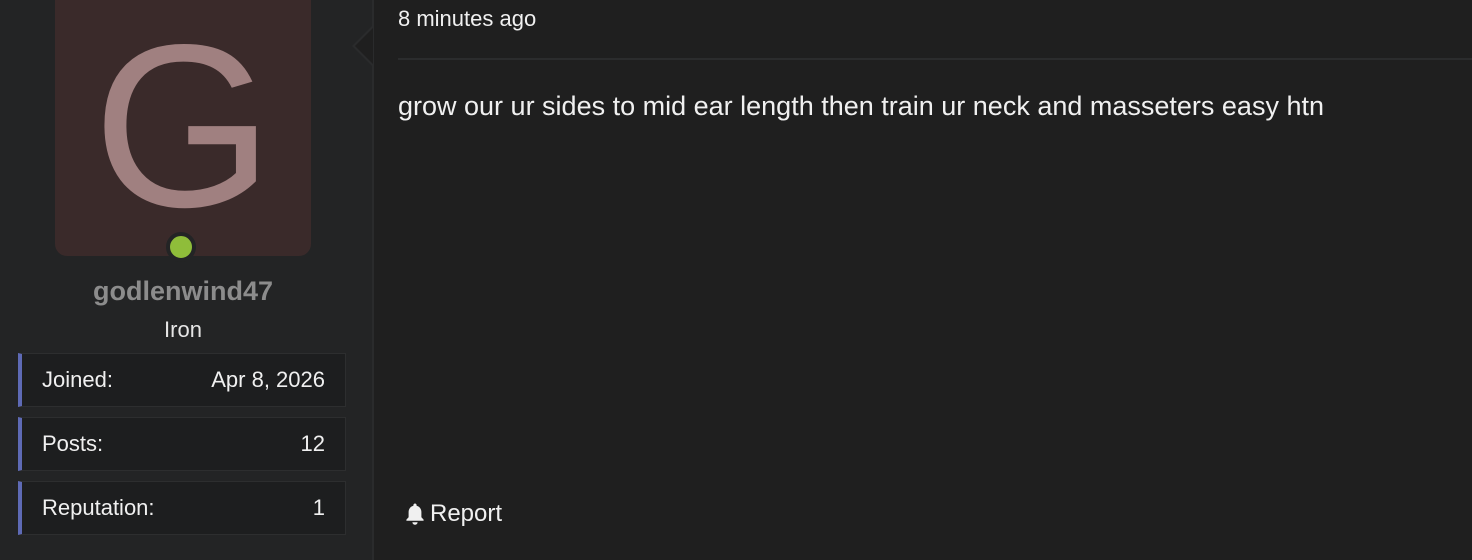  I want to click on stat-reputation: Reputation: 1, so click(182, 508).